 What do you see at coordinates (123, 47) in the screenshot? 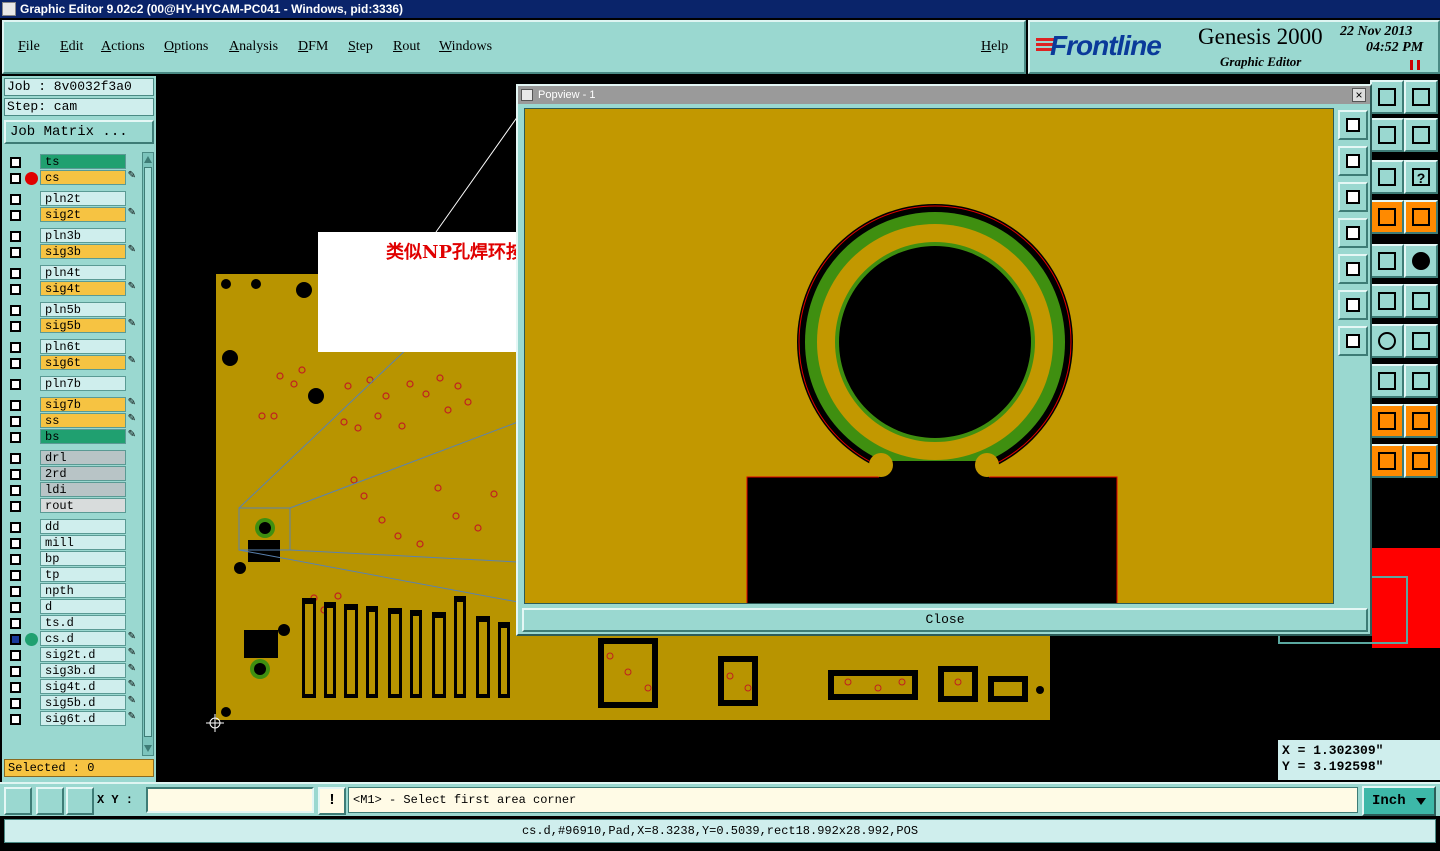
I see `menu-actions: Actions` at bounding box center [123, 47].